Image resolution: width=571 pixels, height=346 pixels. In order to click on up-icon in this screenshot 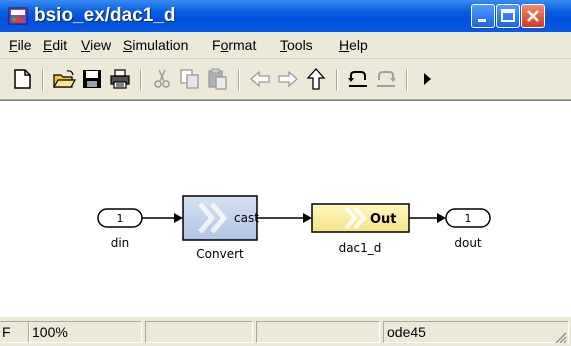, I will do `click(316, 79)`.